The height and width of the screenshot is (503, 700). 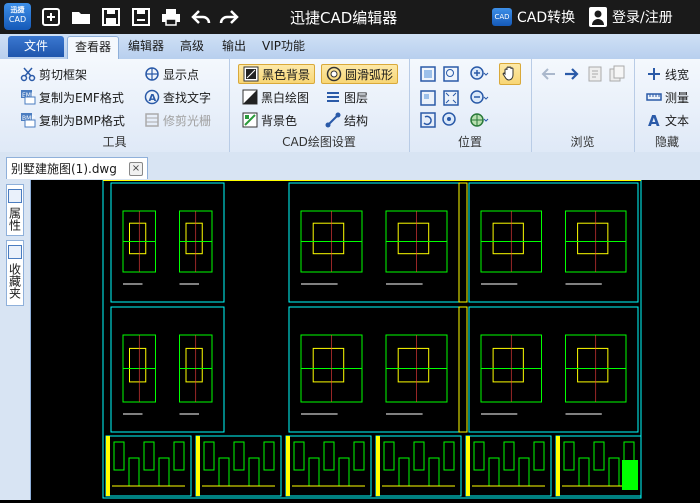 What do you see at coordinates (277, 74) in the screenshot?
I see `black-background-button: 黑色背景` at bounding box center [277, 74].